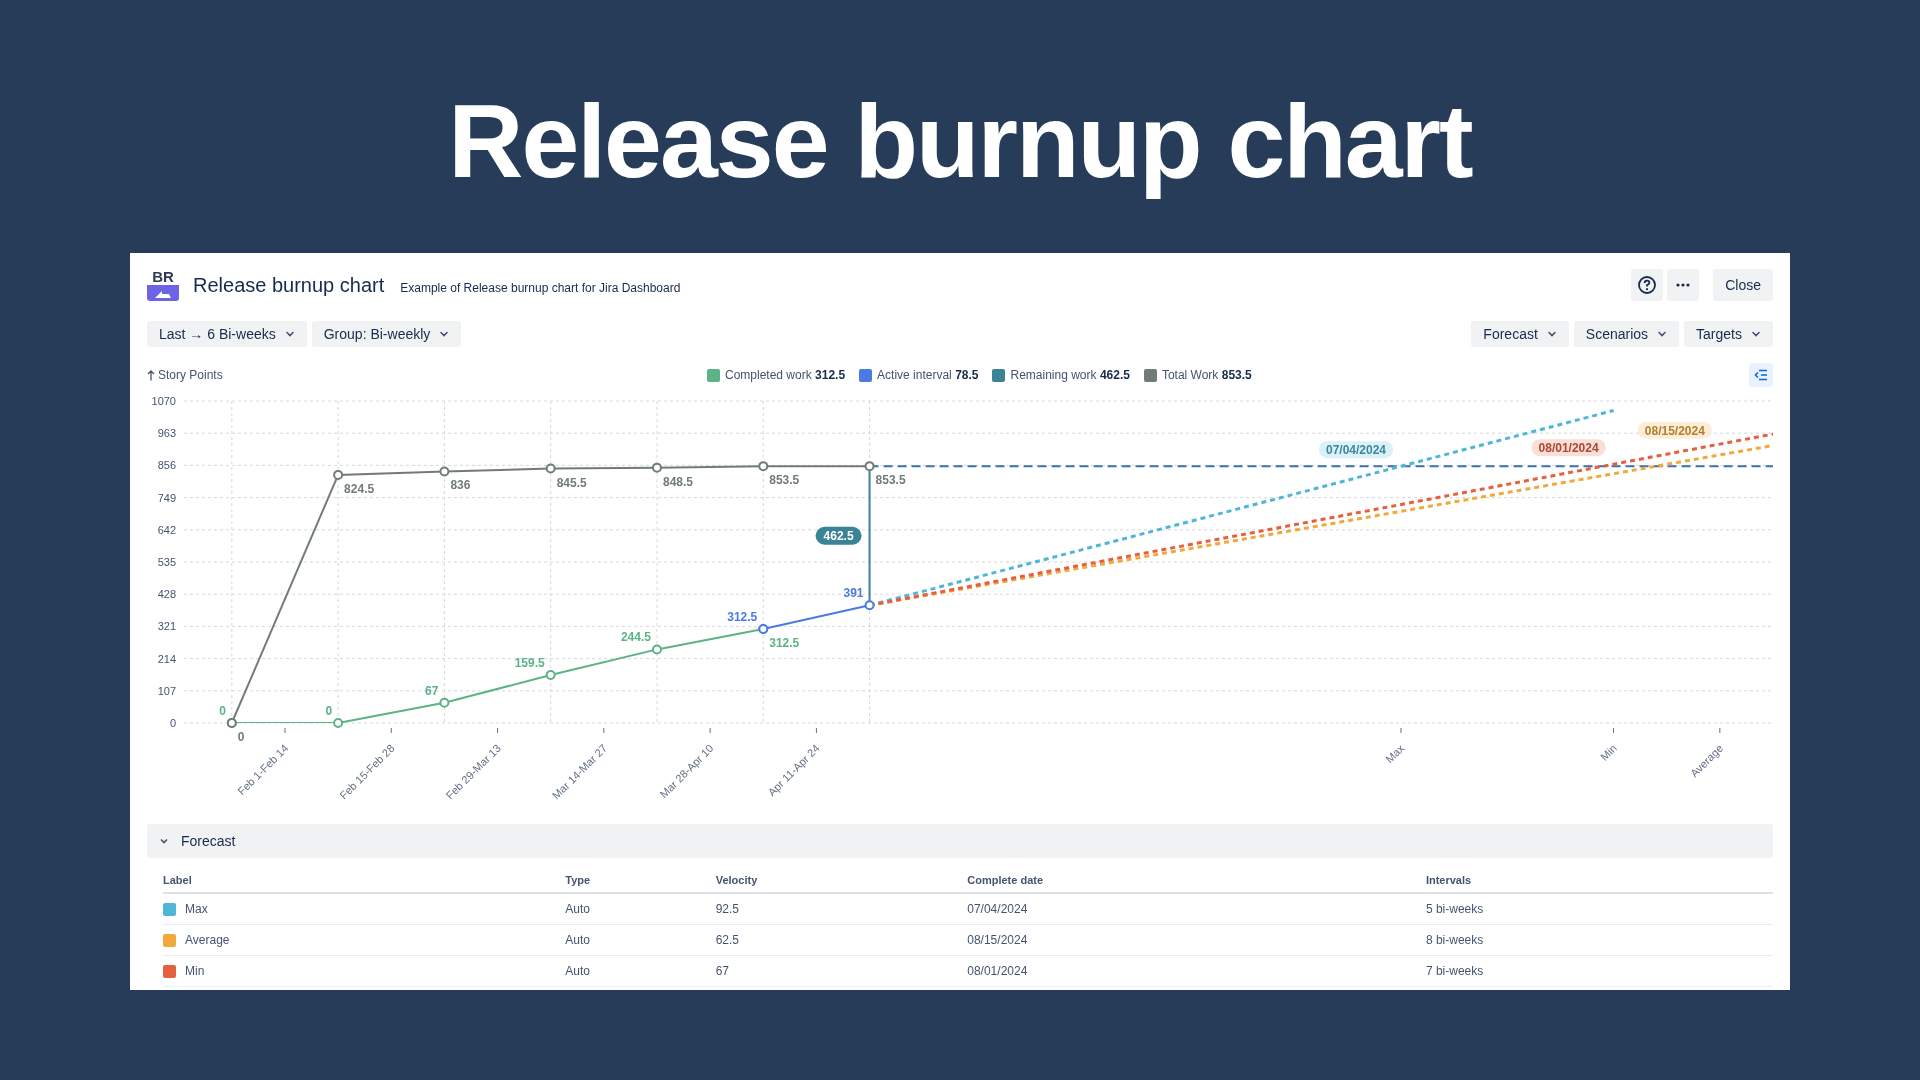 This screenshot has height=1080, width=1920. What do you see at coordinates (166, 690) in the screenshot?
I see `axis-label: 107` at bounding box center [166, 690].